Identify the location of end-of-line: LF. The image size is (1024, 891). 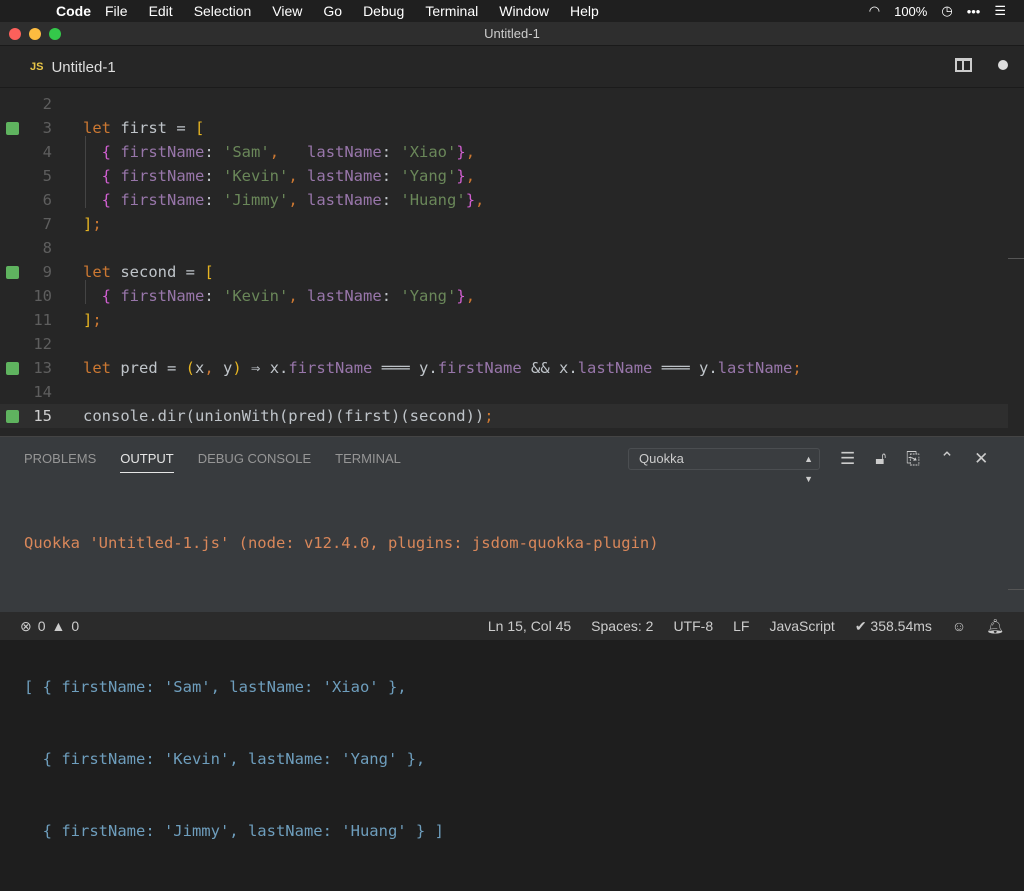
(741, 626).